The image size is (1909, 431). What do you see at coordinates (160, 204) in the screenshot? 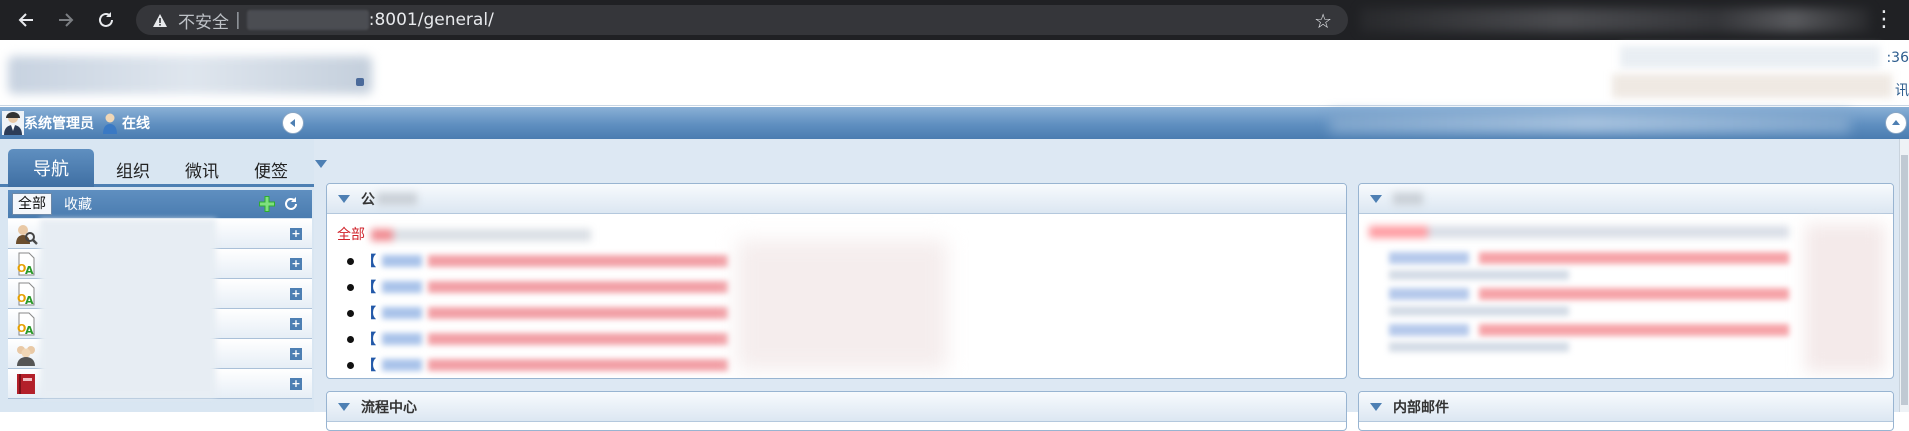
I see `menu-filter-bar: 全部 收藏` at bounding box center [160, 204].